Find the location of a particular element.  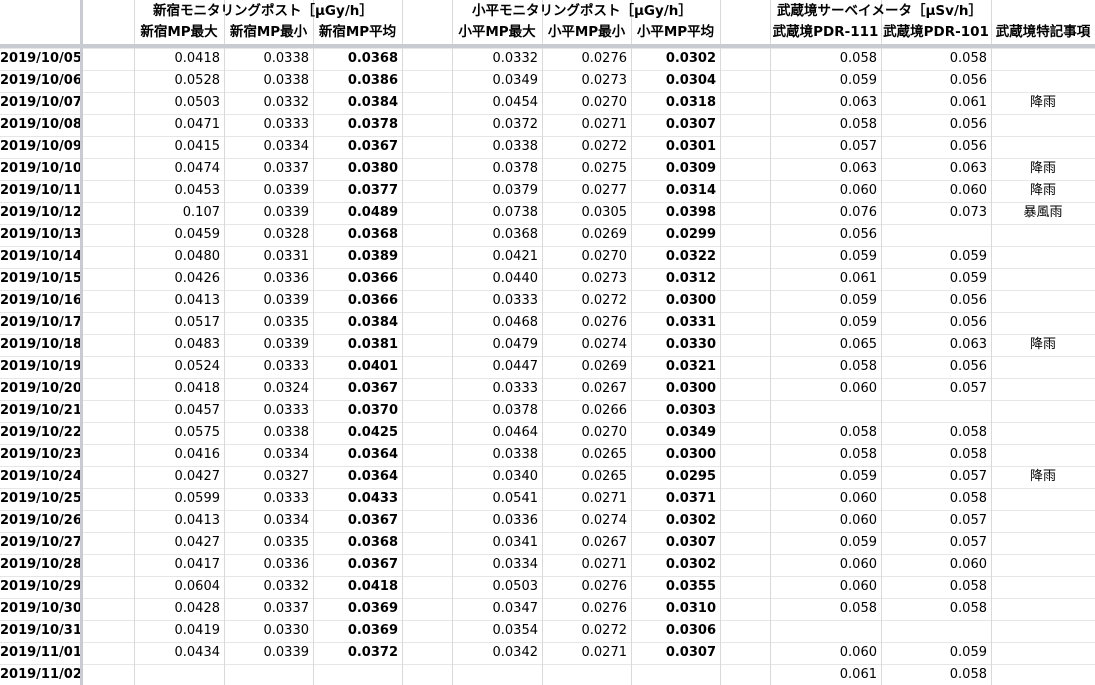

kodaira-min-cell: 0.0266 is located at coordinates (586, 411).